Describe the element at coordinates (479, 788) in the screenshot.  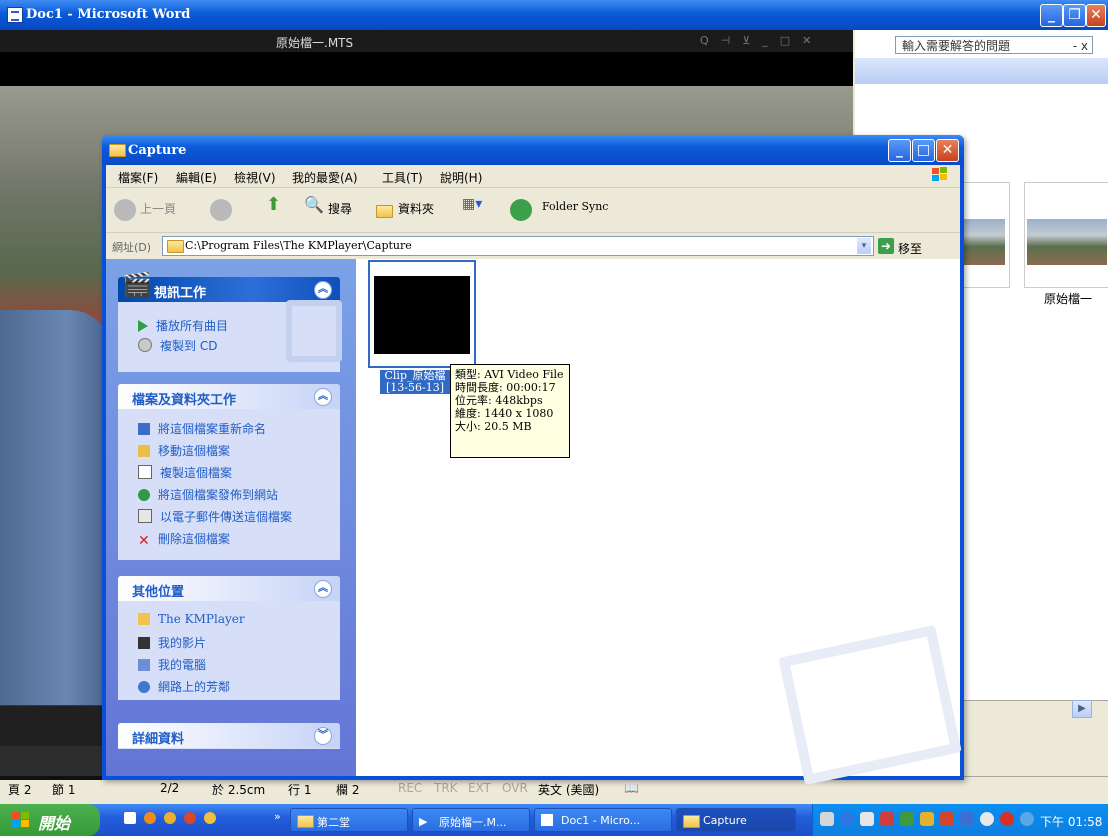
I see `status-ext: EXT` at that location.